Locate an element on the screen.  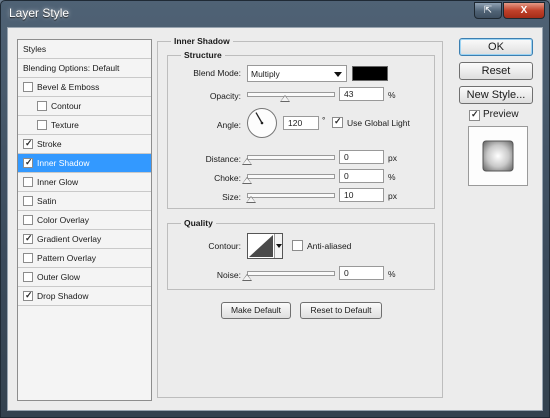
linear-contour-icon is located at coordinates (261, 246).